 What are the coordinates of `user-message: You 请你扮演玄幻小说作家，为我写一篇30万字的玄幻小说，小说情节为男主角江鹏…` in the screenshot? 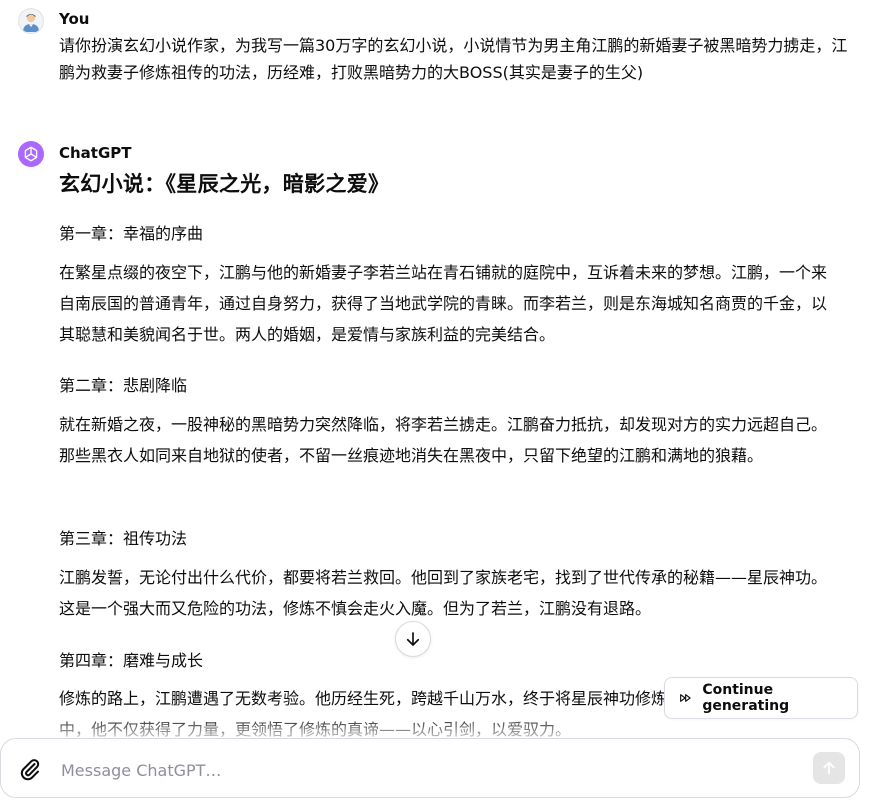 It's located at (438, 48).